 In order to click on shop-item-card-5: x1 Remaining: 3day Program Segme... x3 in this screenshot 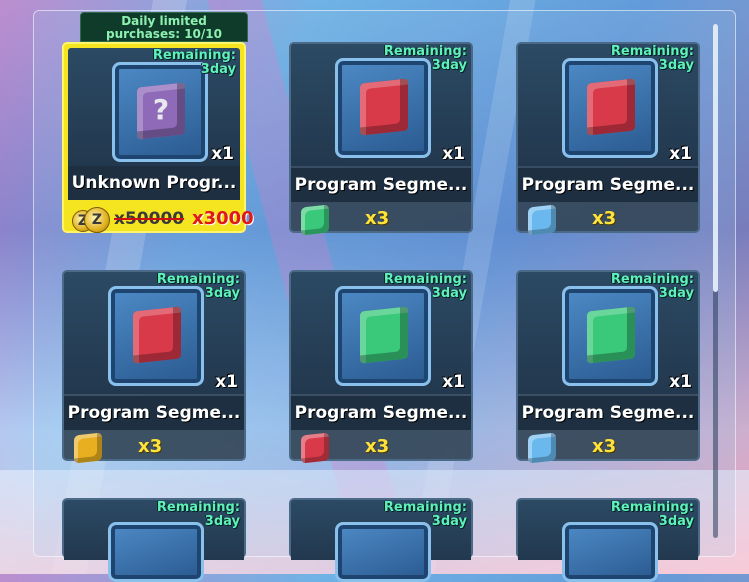, I will do `click(381, 367)`.